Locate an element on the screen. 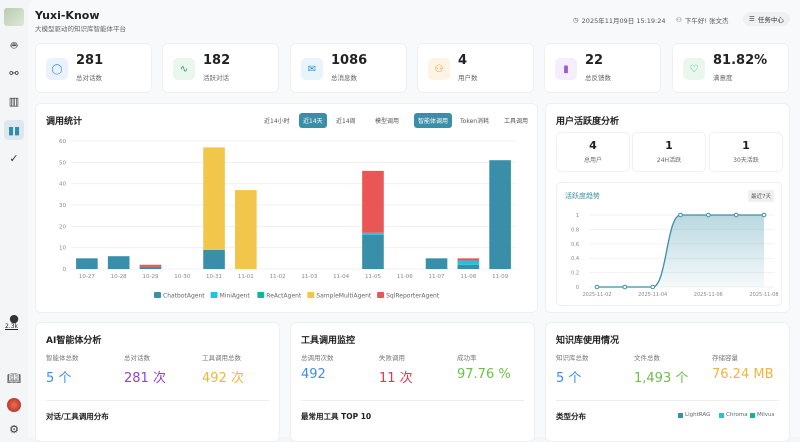 The image size is (800, 442). x-tick-label: 2025-11-08 is located at coordinates (763, 295).